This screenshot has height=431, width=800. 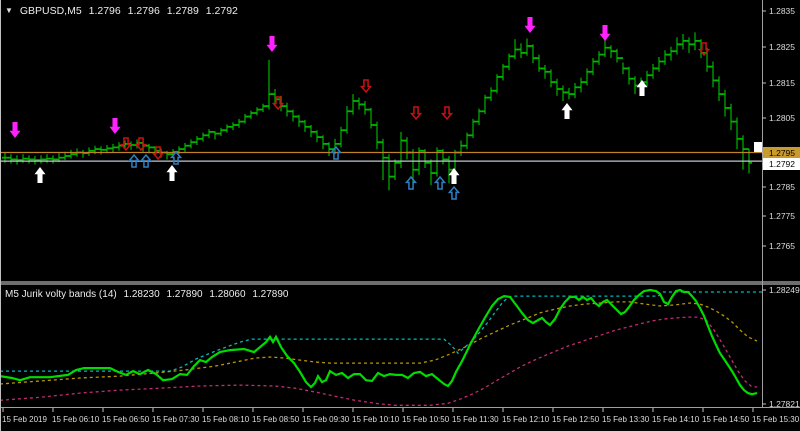 What do you see at coordinates (76, 419) in the screenshot?
I see `time-axis-label: 15 Feb 06:10` at bounding box center [76, 419].